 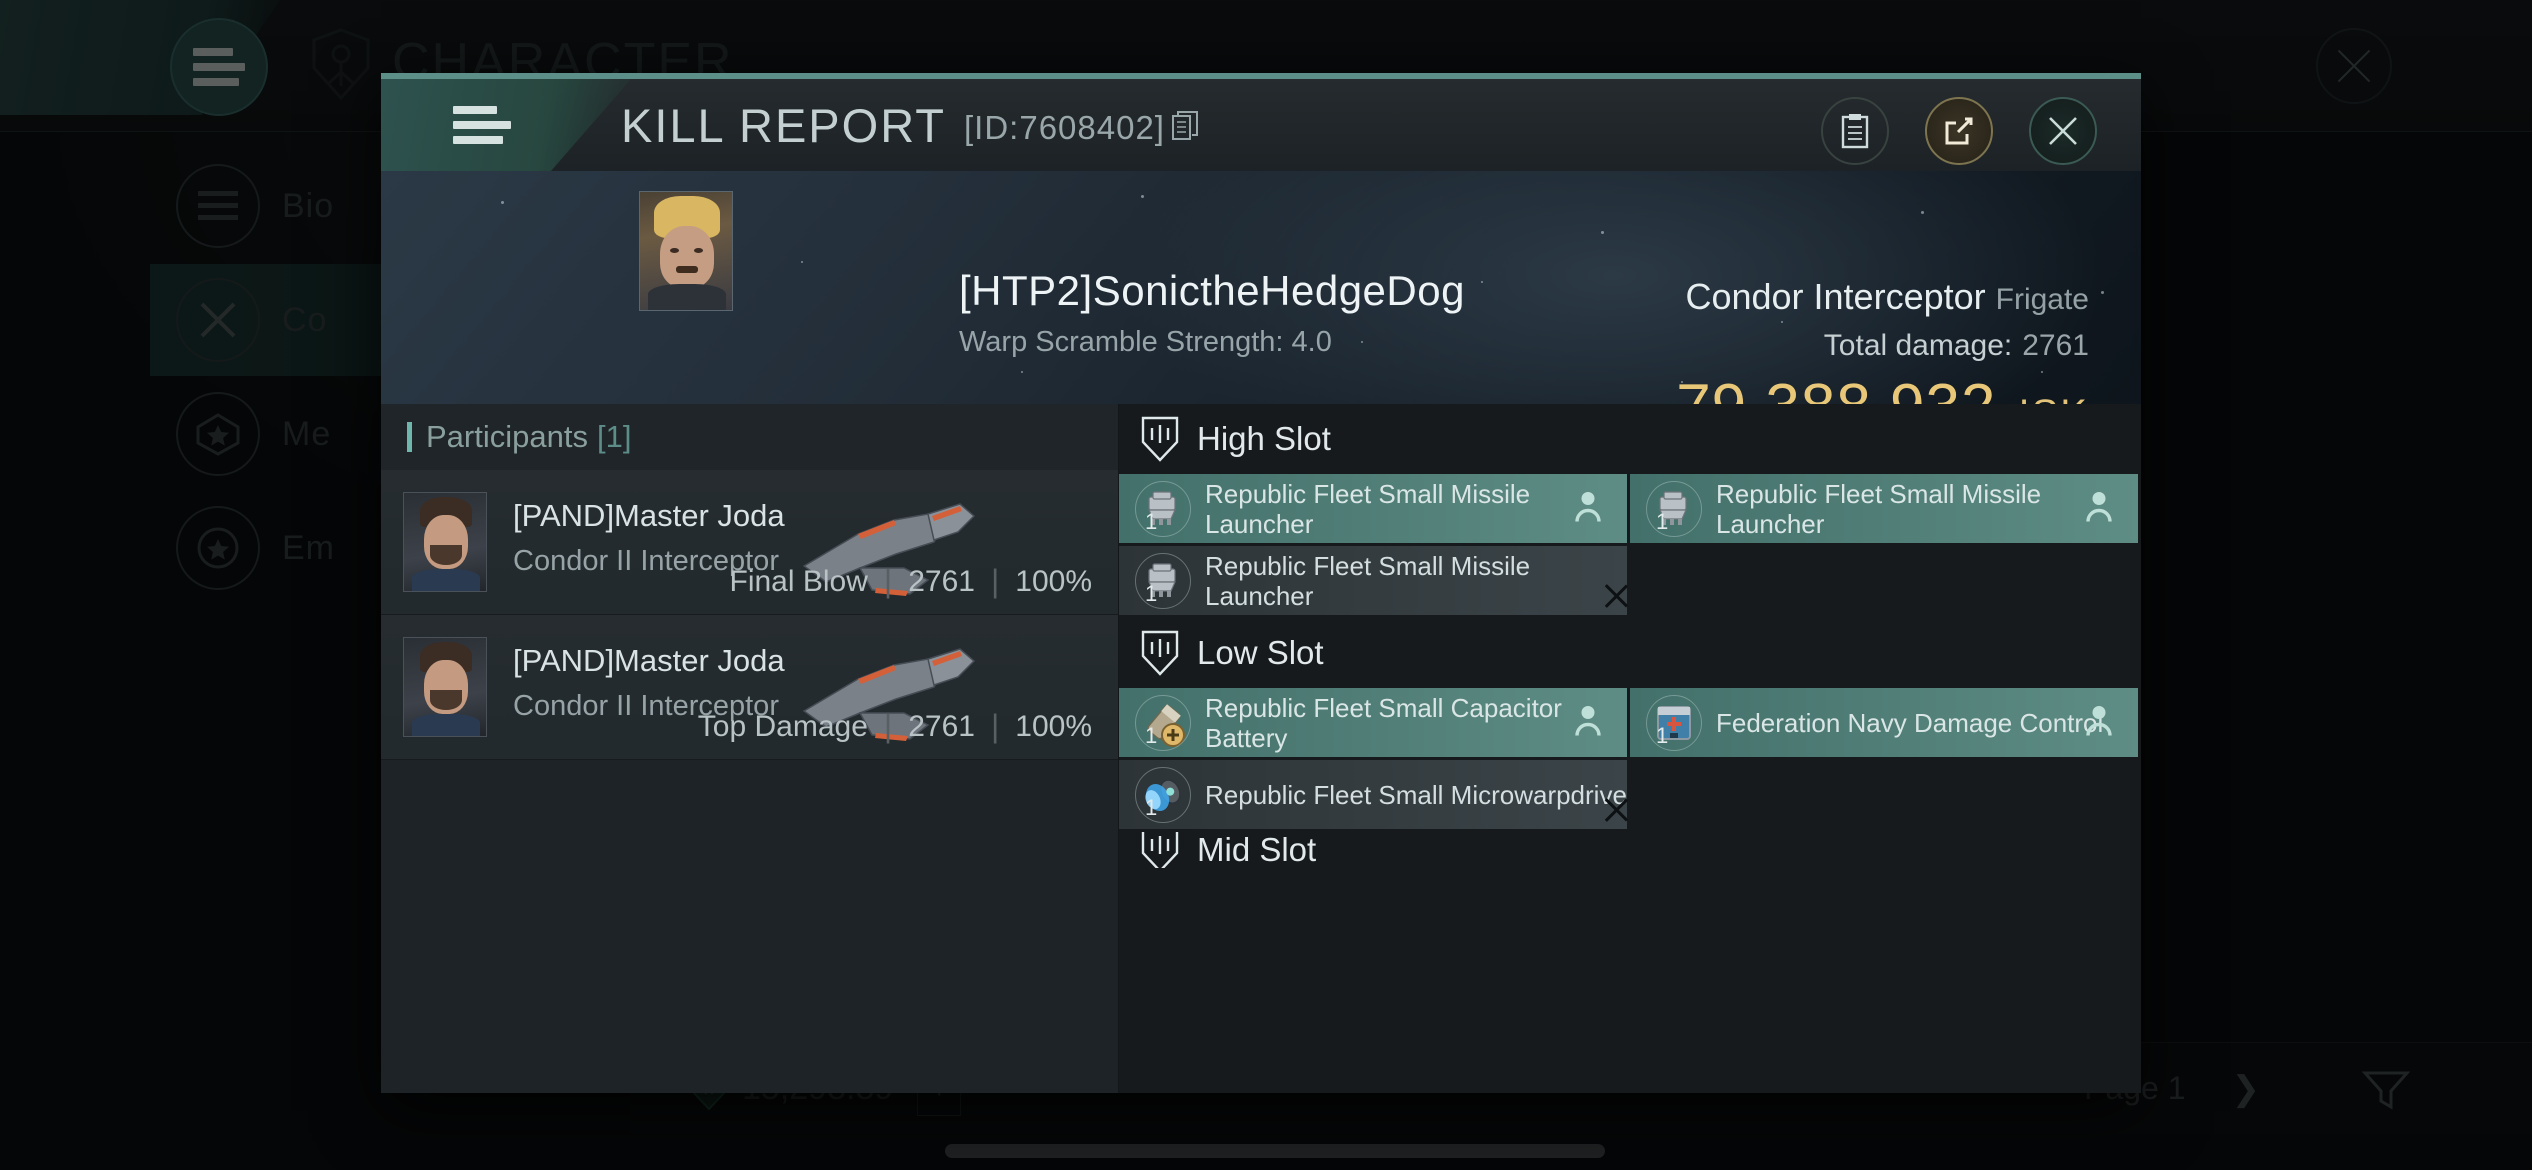 What do you see at coordinates (687, 269) in the screenshot?
I see `avatar-moustache` at bounding box center [687, 269].